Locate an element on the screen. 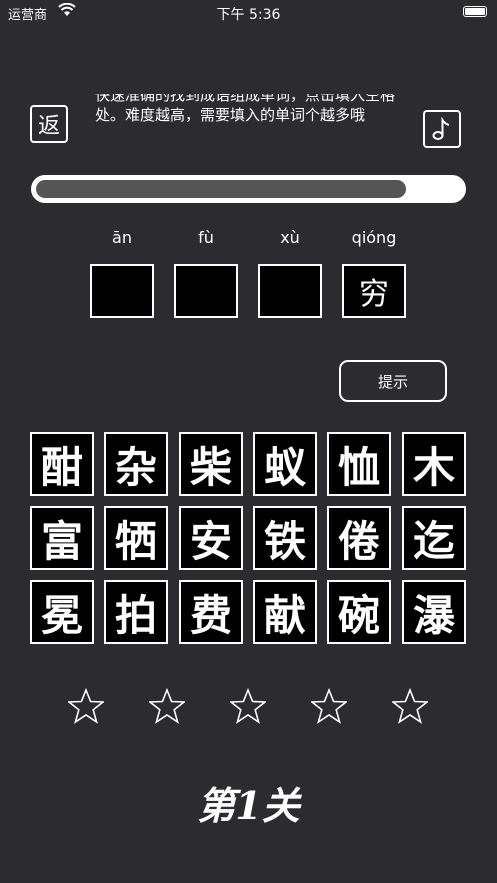 Image resolution: width=497 pixels, height=883 pixels. char-tile: 倦 is located at coordinates (359, 538).